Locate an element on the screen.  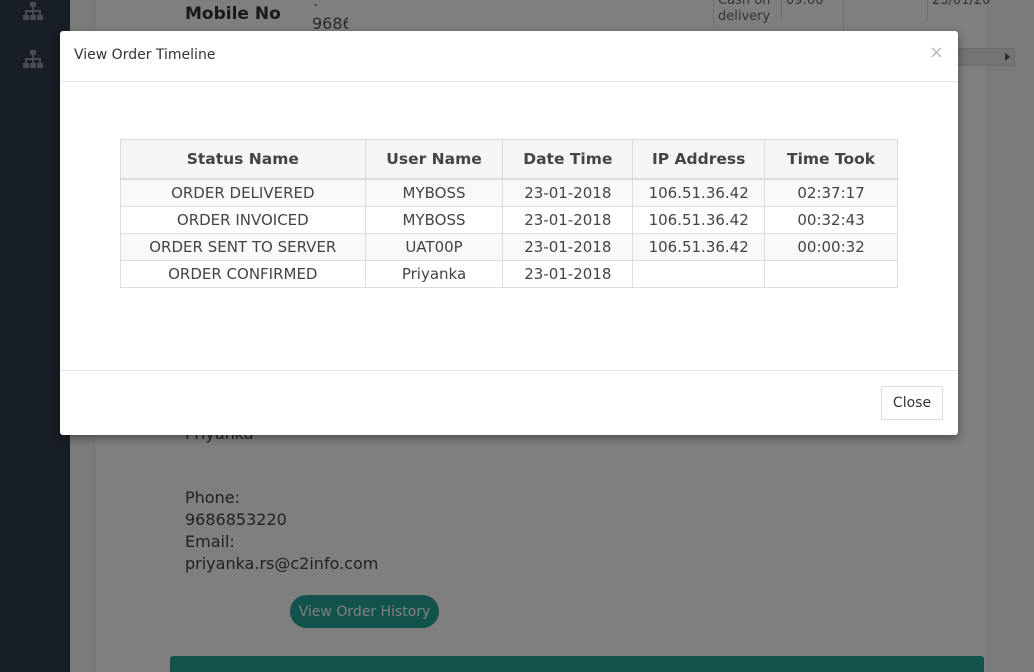
table-cell: 00:00:32 is located at coordinates (831, 247).